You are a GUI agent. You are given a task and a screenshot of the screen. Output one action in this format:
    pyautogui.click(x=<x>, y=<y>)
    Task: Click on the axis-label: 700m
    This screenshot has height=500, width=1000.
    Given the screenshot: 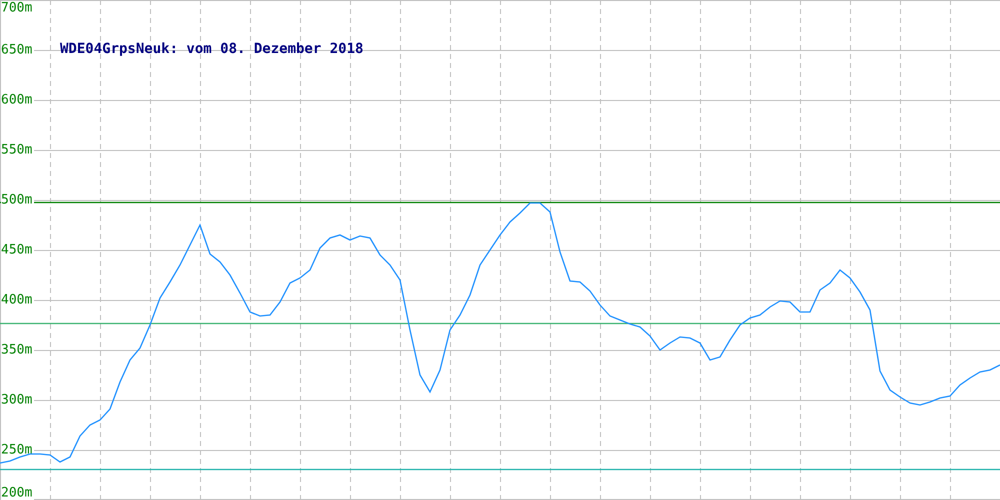 What is the action you would take?
    pyautogui.click(x=16, y=8)
    